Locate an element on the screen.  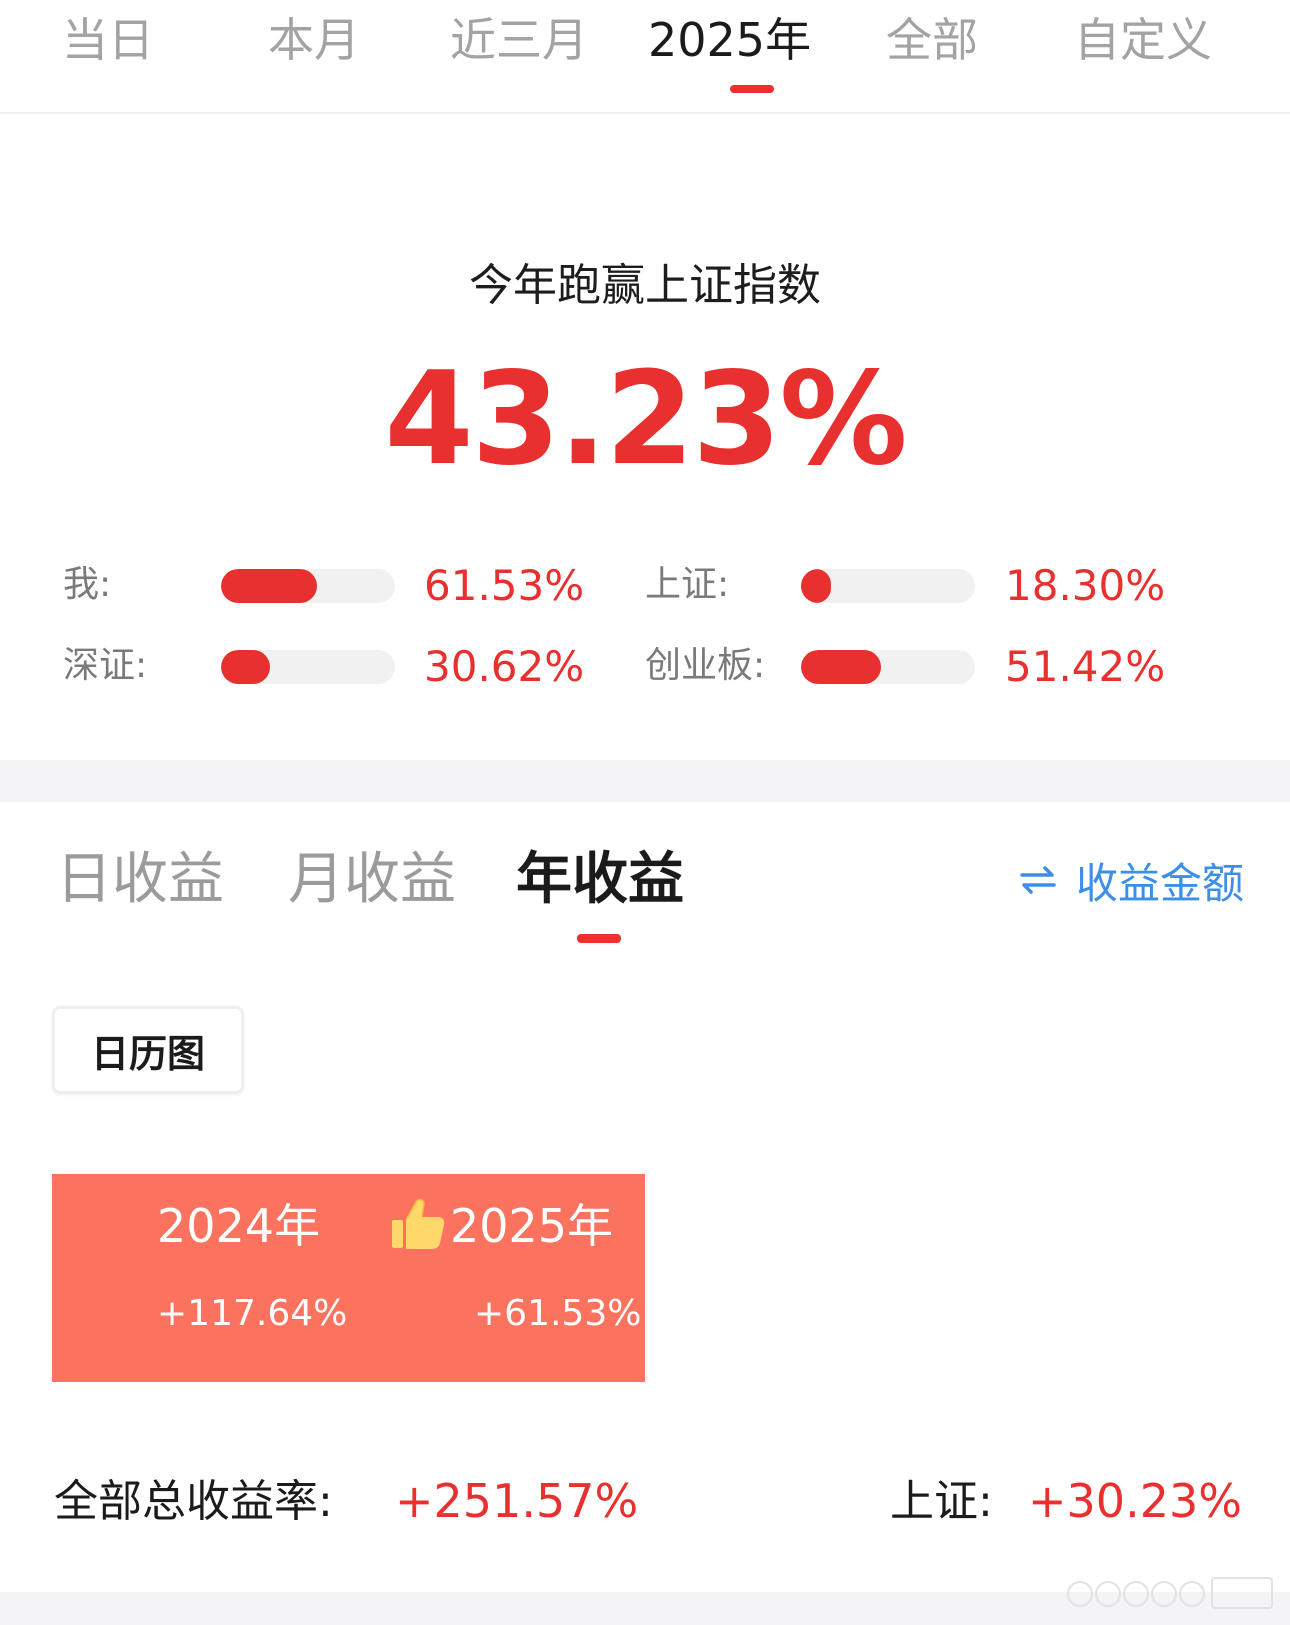
profit-amount-toggle: 收益金额 is located at coordinates (1131, 881).